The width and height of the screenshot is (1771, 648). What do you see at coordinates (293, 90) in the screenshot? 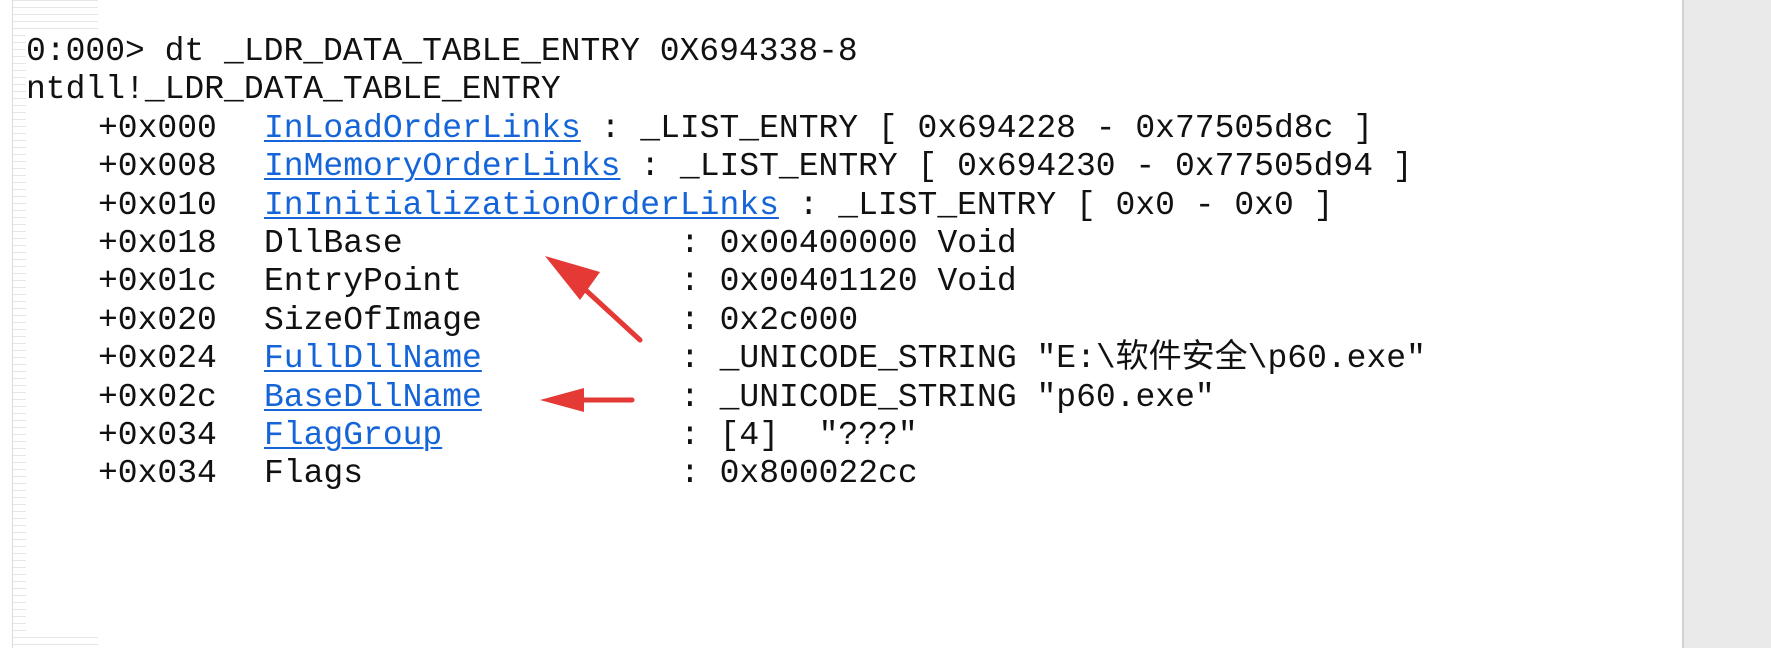
I see `type-header: ntdll!_LDR_DATA_TABLE_ENTRY` at bounding box center [293, 90].